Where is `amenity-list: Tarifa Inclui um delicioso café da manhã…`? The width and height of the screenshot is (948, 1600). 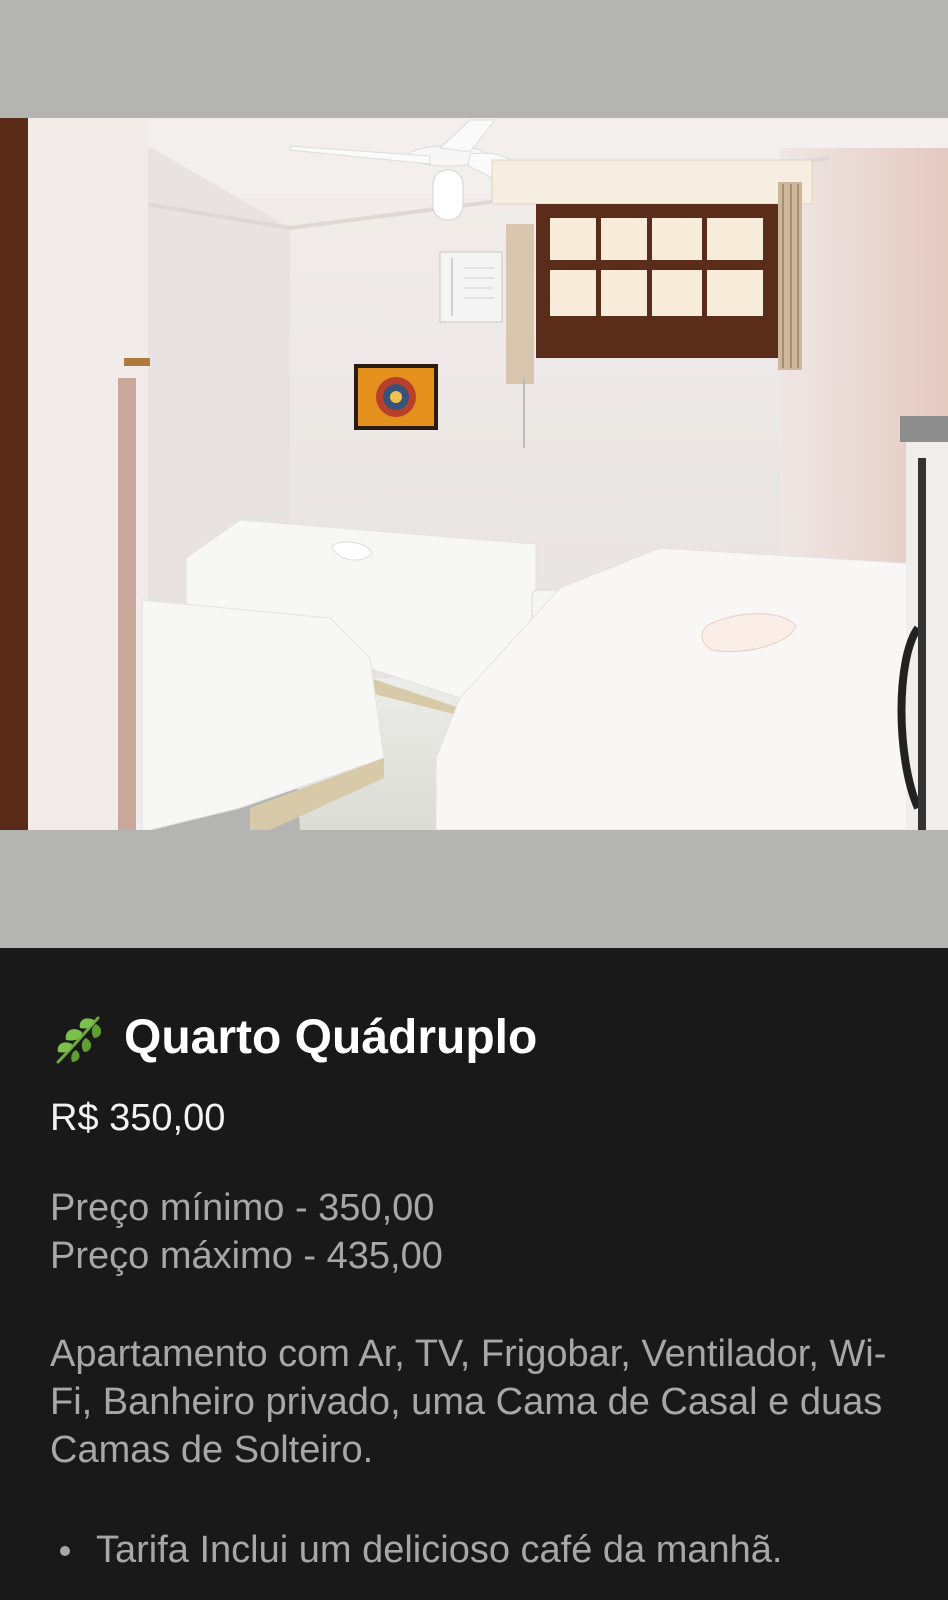 amenity-list: Tarifa Inclui um delicioso café da manhã… is located at coordinates (416, 1550).